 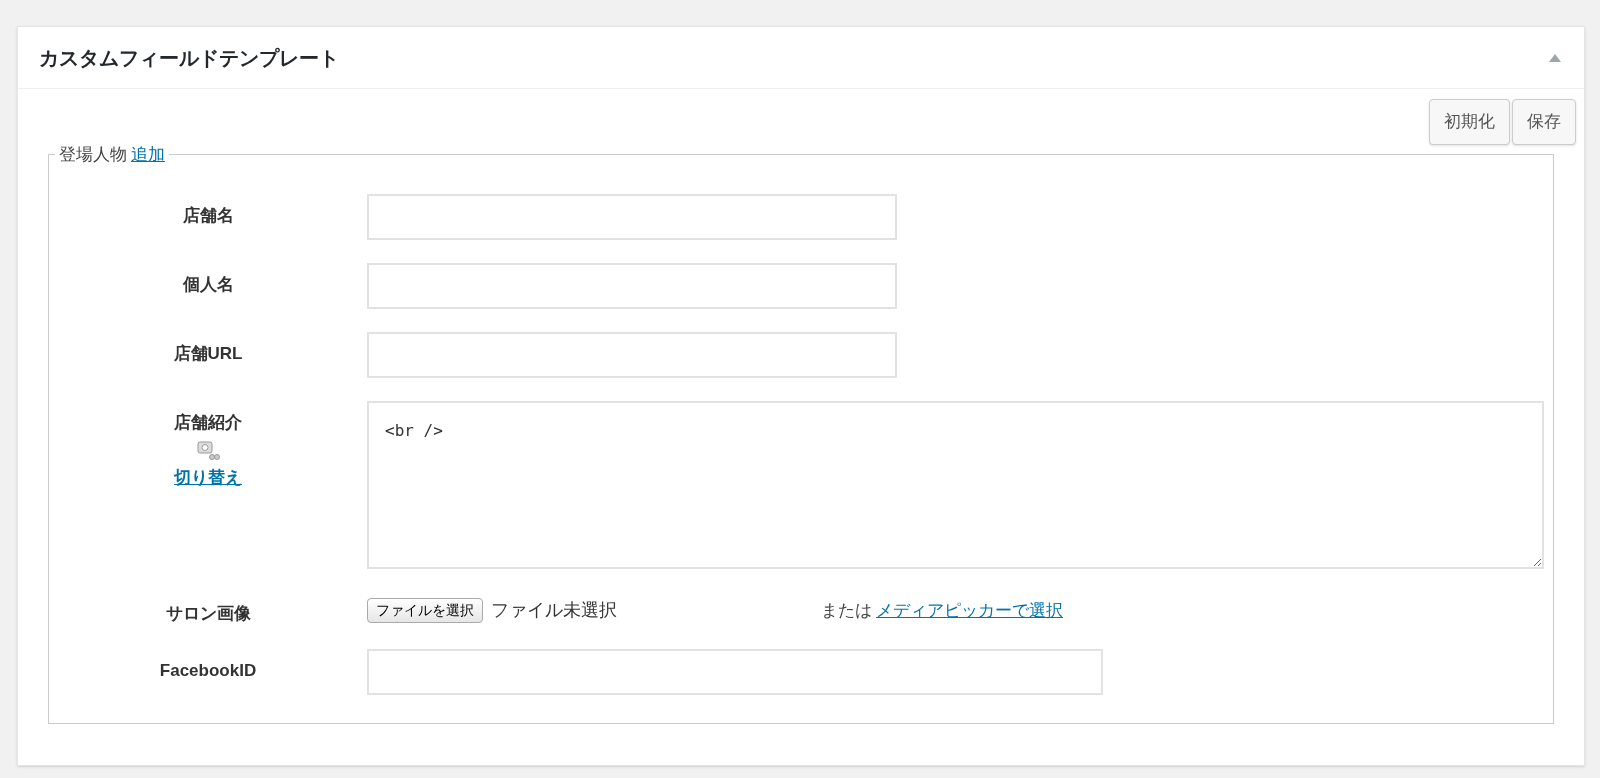 I want to click on field-label: 店舗名, so click(x=208, y=215).